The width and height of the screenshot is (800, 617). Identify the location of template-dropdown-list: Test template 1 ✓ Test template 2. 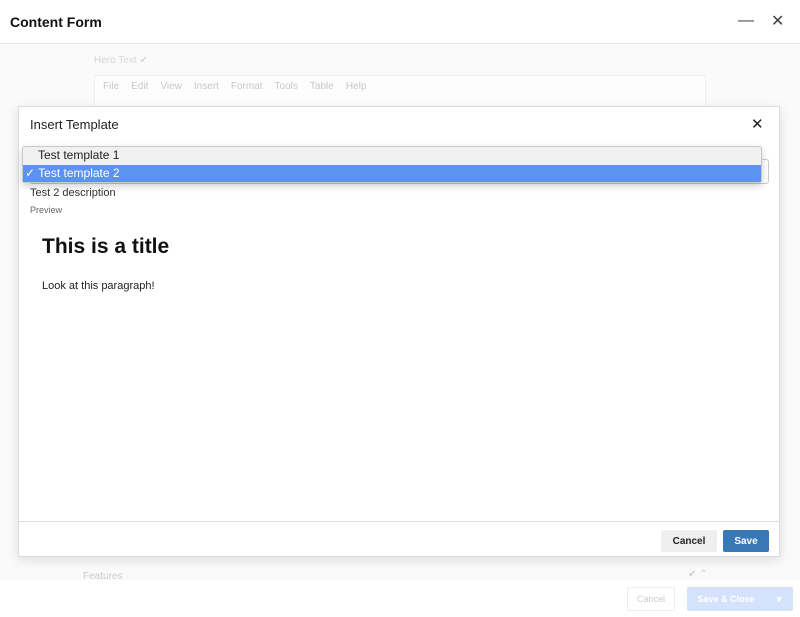
(392, 164).